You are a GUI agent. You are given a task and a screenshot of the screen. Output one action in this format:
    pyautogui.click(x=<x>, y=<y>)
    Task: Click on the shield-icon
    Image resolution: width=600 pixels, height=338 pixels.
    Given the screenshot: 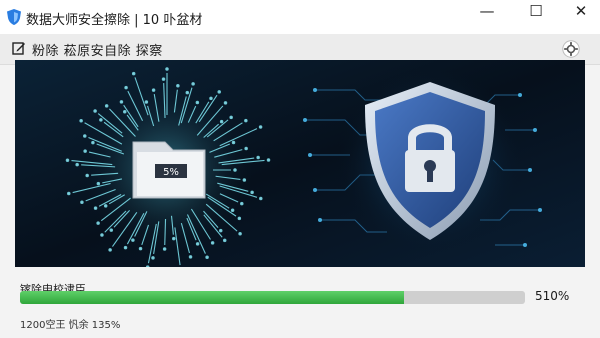 What is the action you would take?
    pyautogui.click(x=14, y=17)
    